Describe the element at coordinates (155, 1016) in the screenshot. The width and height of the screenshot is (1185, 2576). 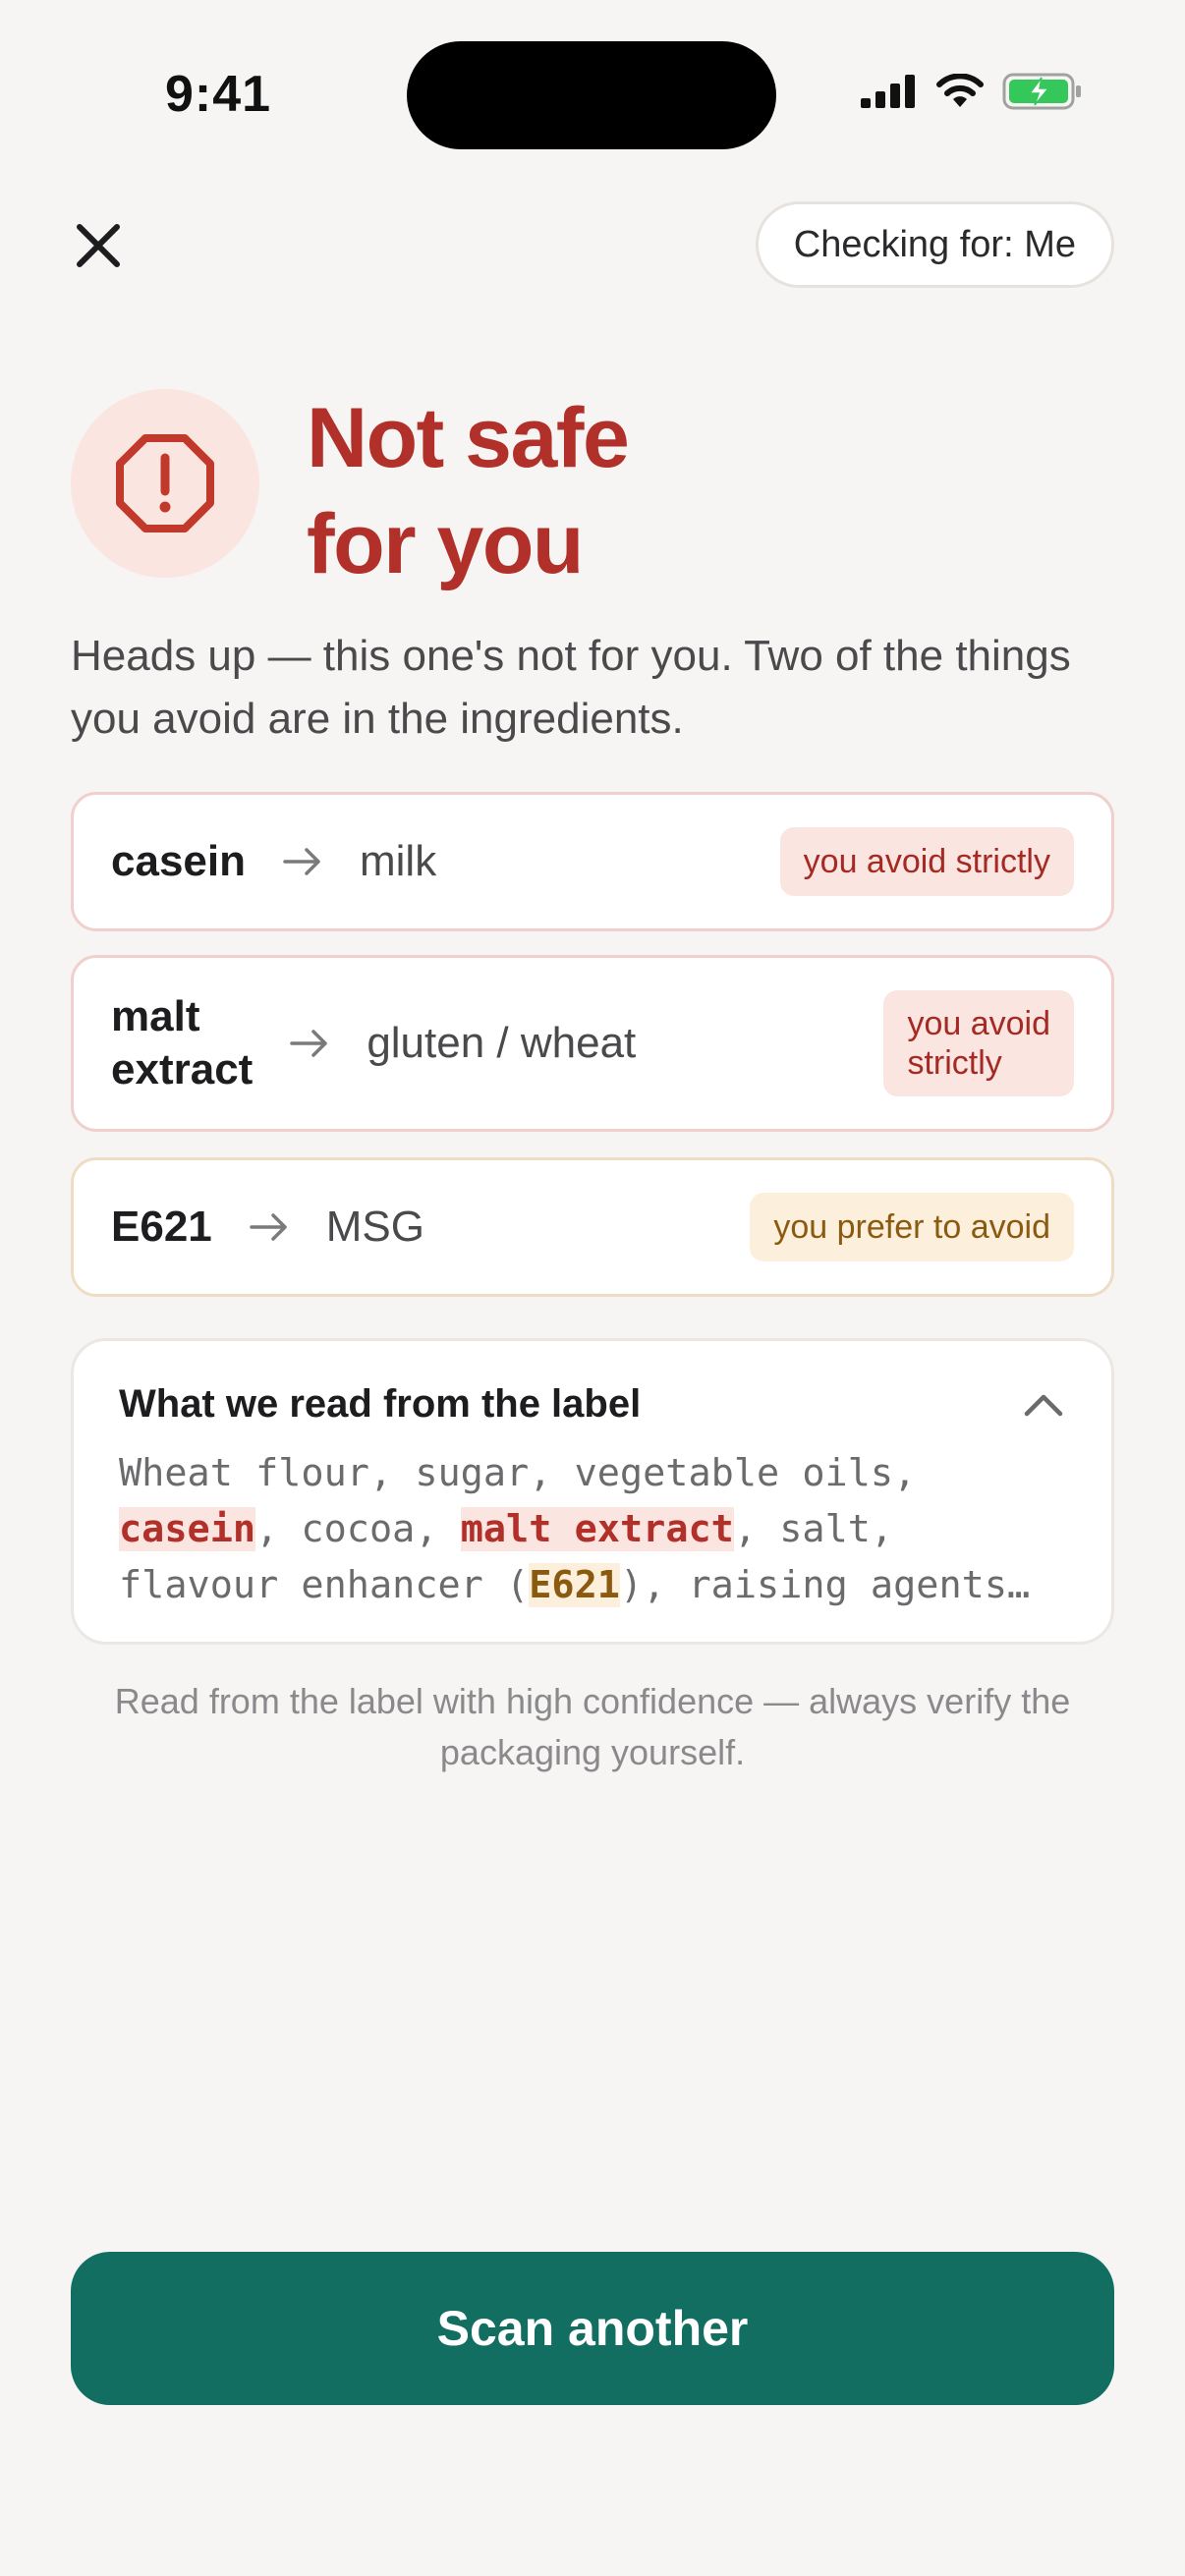
I see `ingredient-name-line1: malt` at that location.